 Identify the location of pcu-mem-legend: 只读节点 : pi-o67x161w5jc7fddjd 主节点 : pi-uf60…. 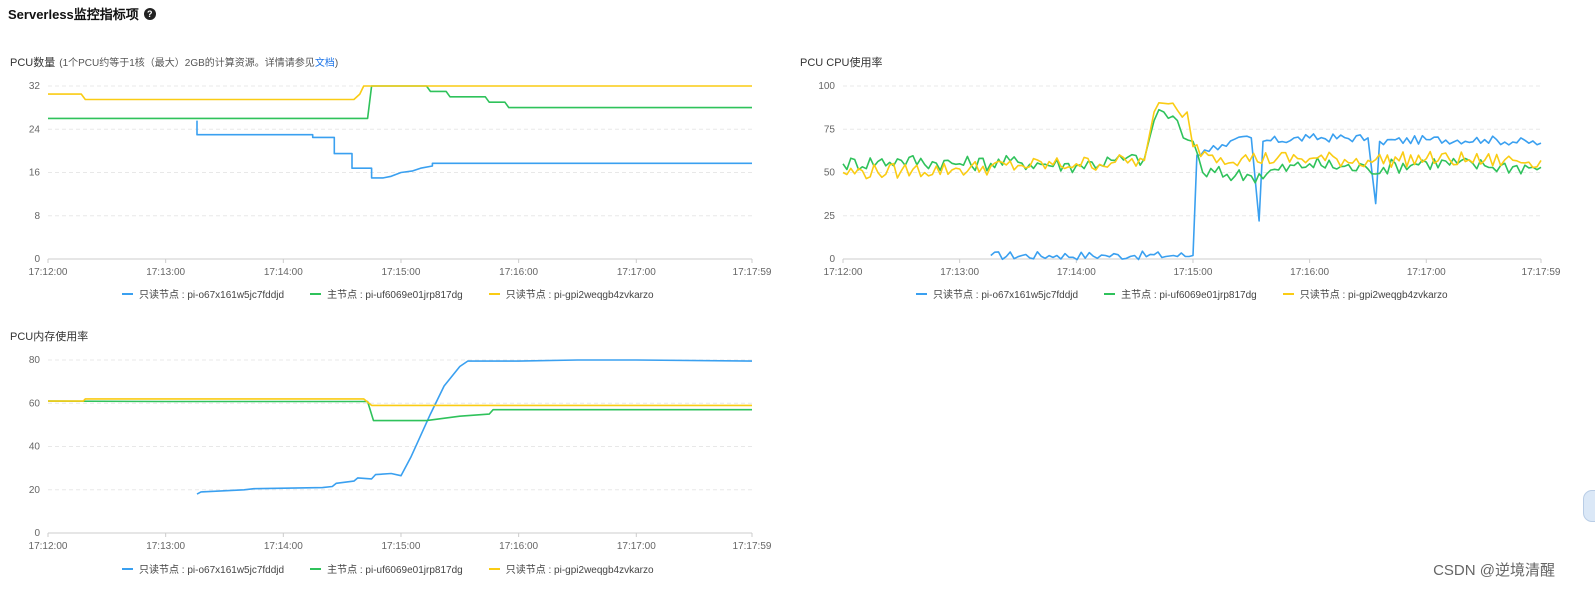
(388, 568).